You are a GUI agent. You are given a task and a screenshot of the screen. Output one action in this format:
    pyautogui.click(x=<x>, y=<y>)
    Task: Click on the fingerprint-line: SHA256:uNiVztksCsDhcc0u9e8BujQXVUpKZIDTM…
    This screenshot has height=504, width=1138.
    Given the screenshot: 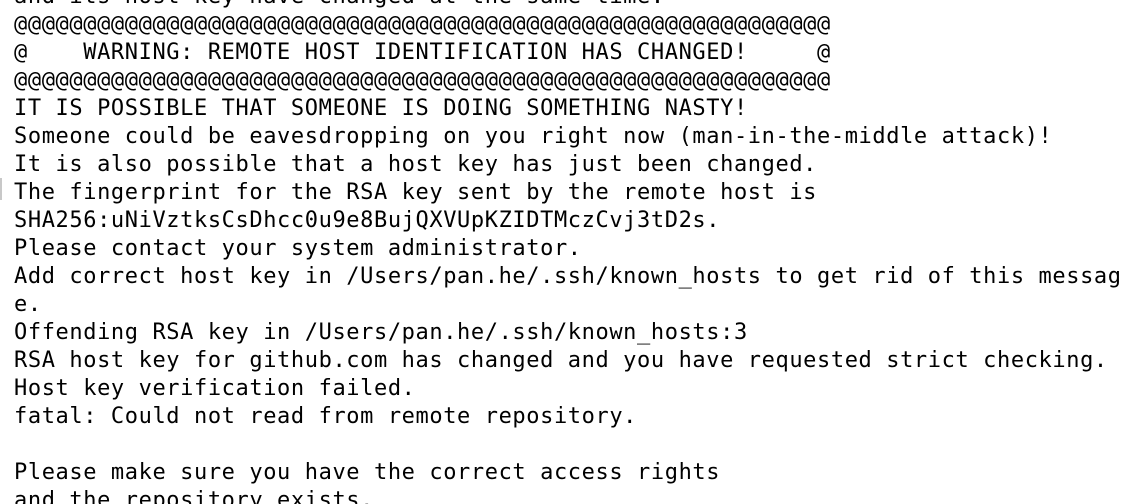 What is the action you would take?
    pyautogui.click(x=367, y=220)
    